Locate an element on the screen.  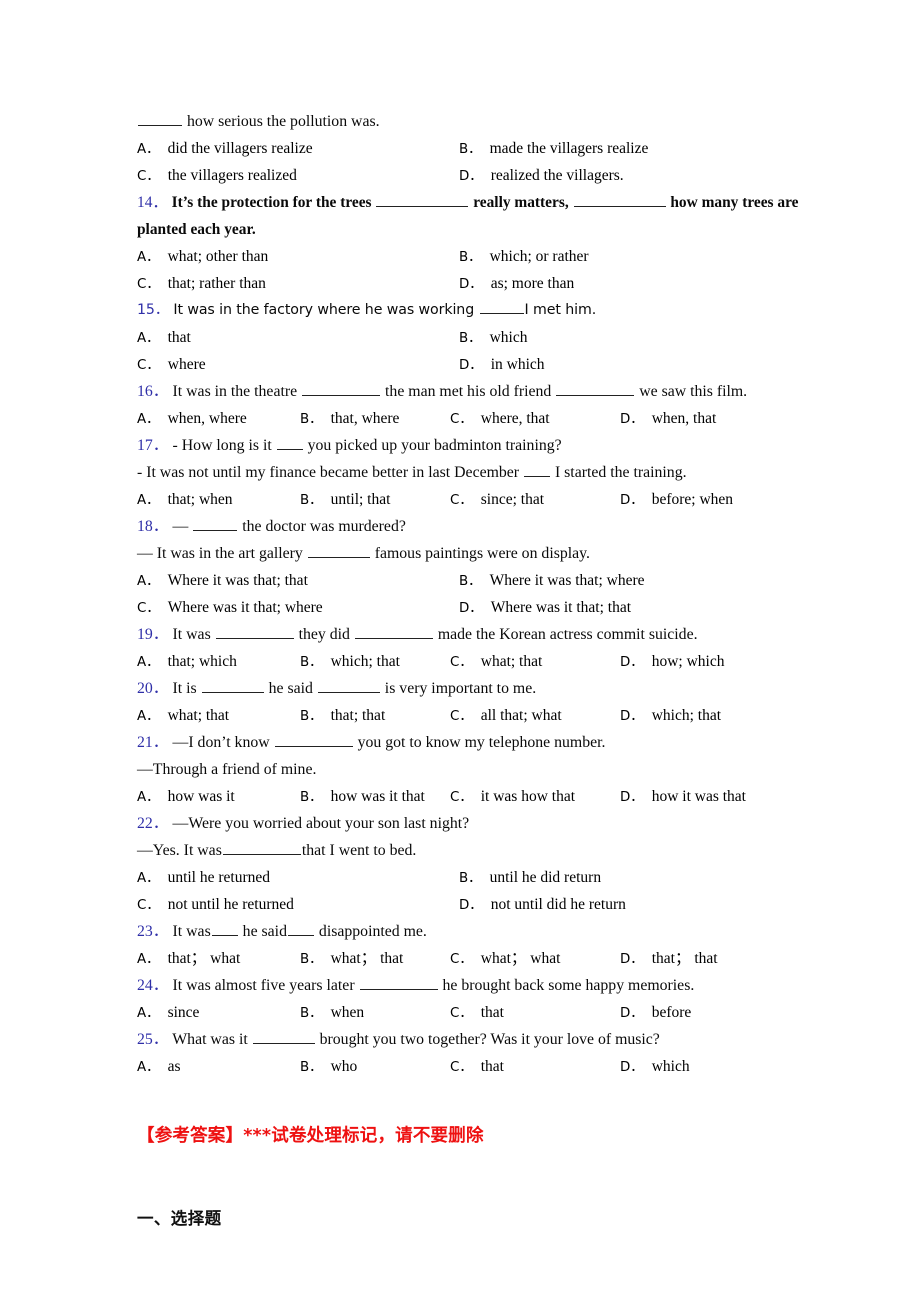
option-text: since is located at coordinates (183, 1012).